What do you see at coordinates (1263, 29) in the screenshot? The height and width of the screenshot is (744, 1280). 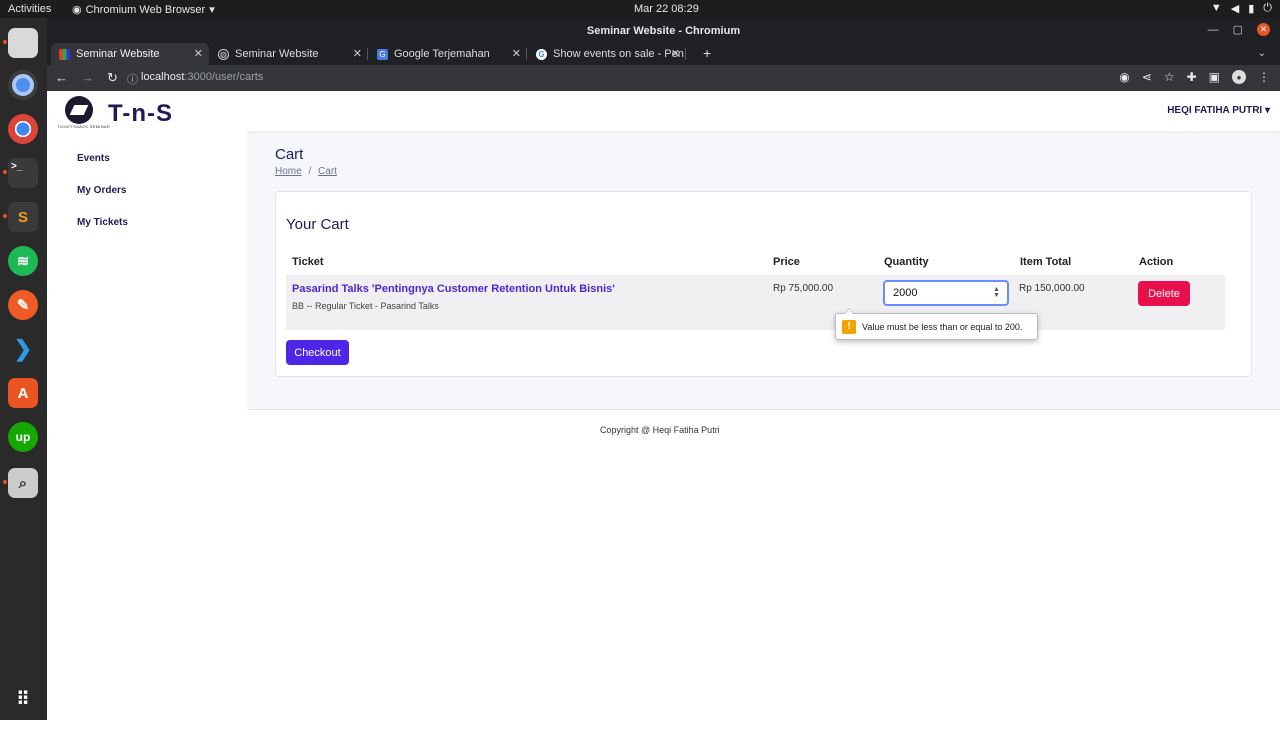 I see `close-window-icon: ✕` at bounding box center [1263, 29].